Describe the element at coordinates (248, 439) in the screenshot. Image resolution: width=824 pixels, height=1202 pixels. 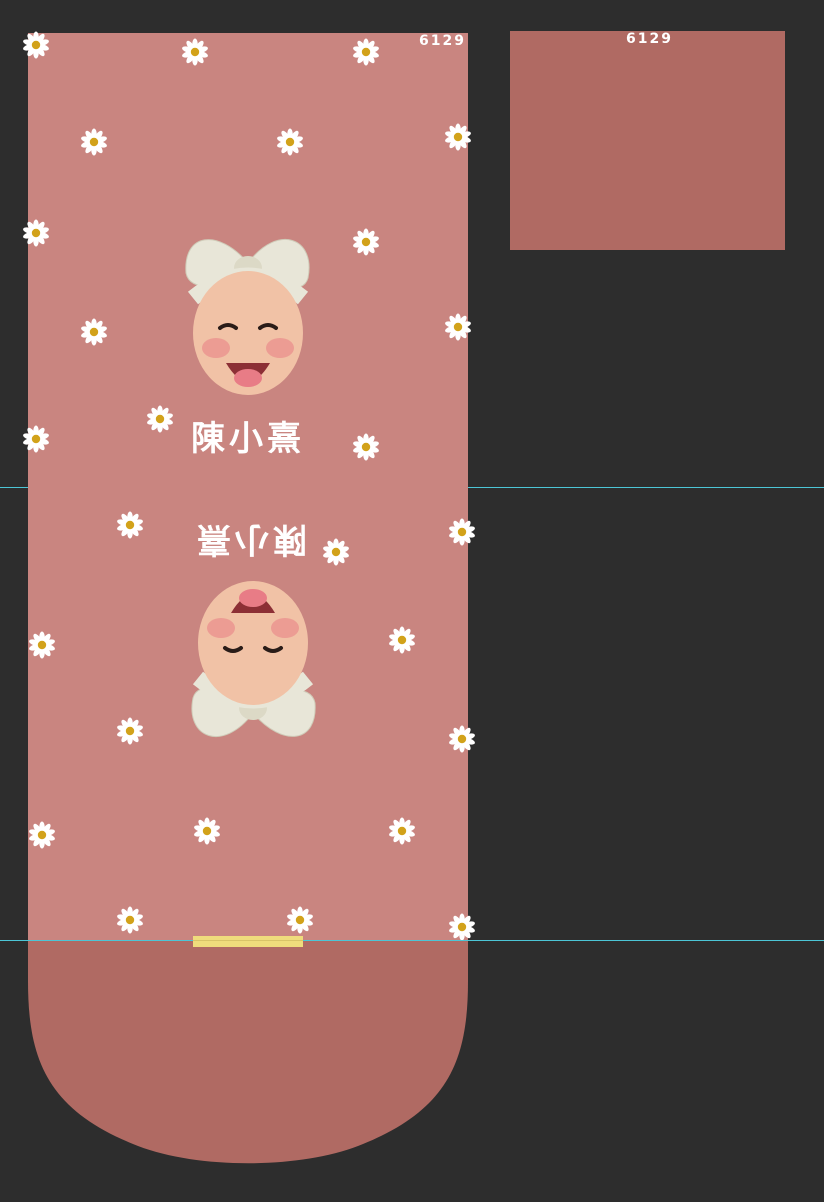
I see `baby-name-top: 陳小熹` at that location.